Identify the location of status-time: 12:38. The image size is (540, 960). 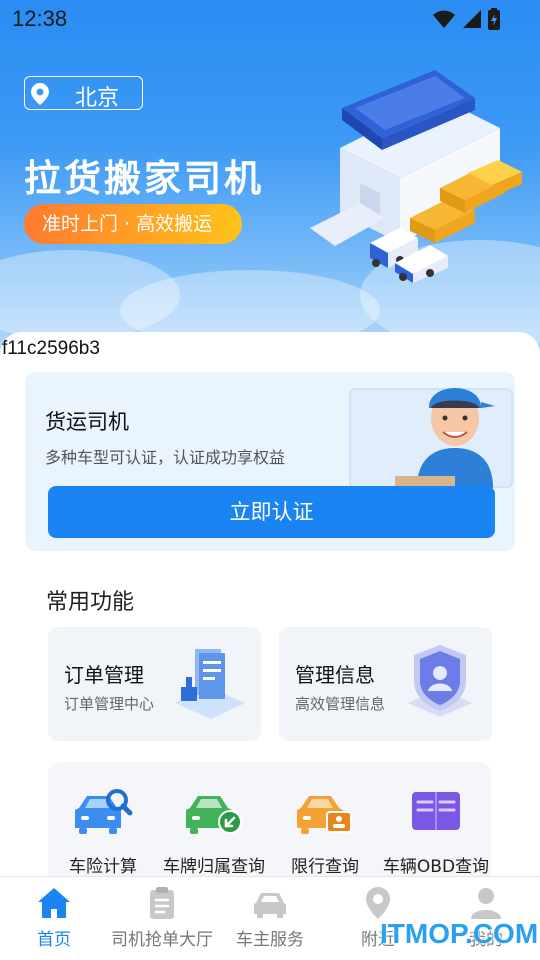
(40, 18).